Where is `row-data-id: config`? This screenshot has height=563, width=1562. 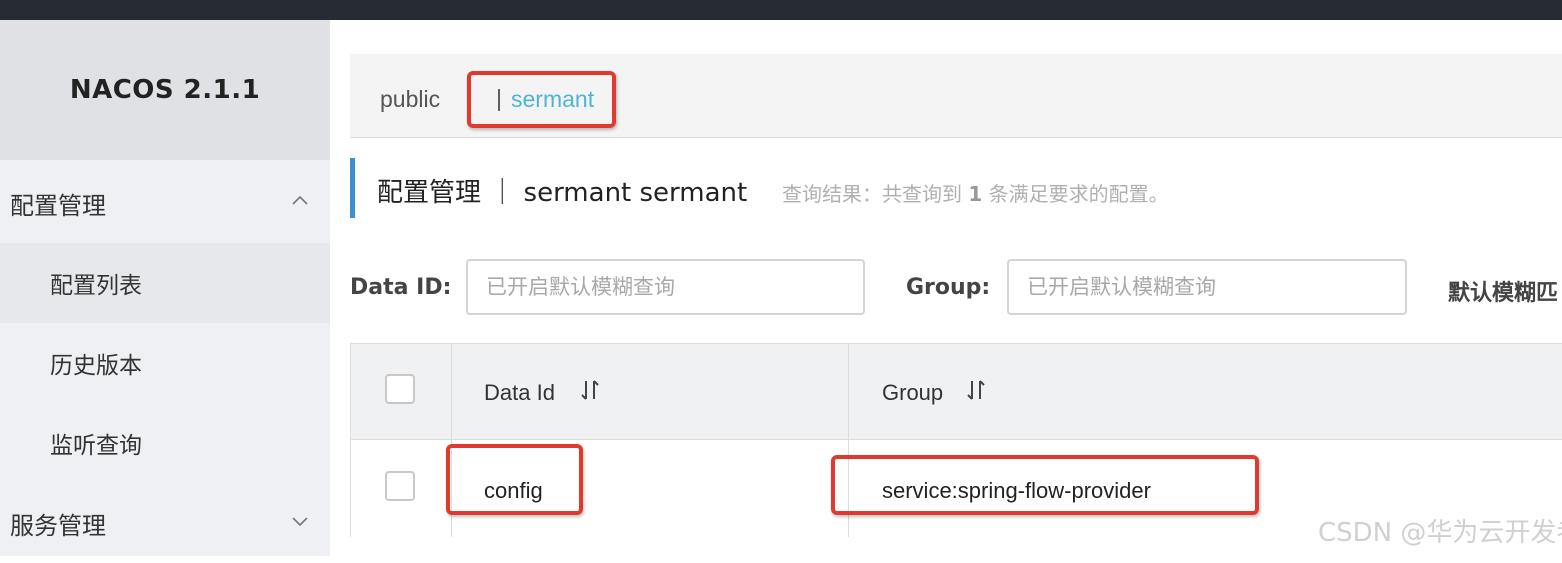 row-data-id: config is located at coordinates (513, 490).